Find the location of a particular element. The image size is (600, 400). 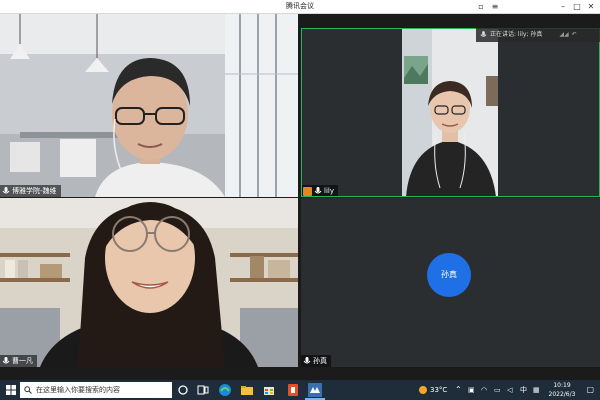

speaking-text: 正在讲话: lily; 孙真 is located at coordinates (516, 34).